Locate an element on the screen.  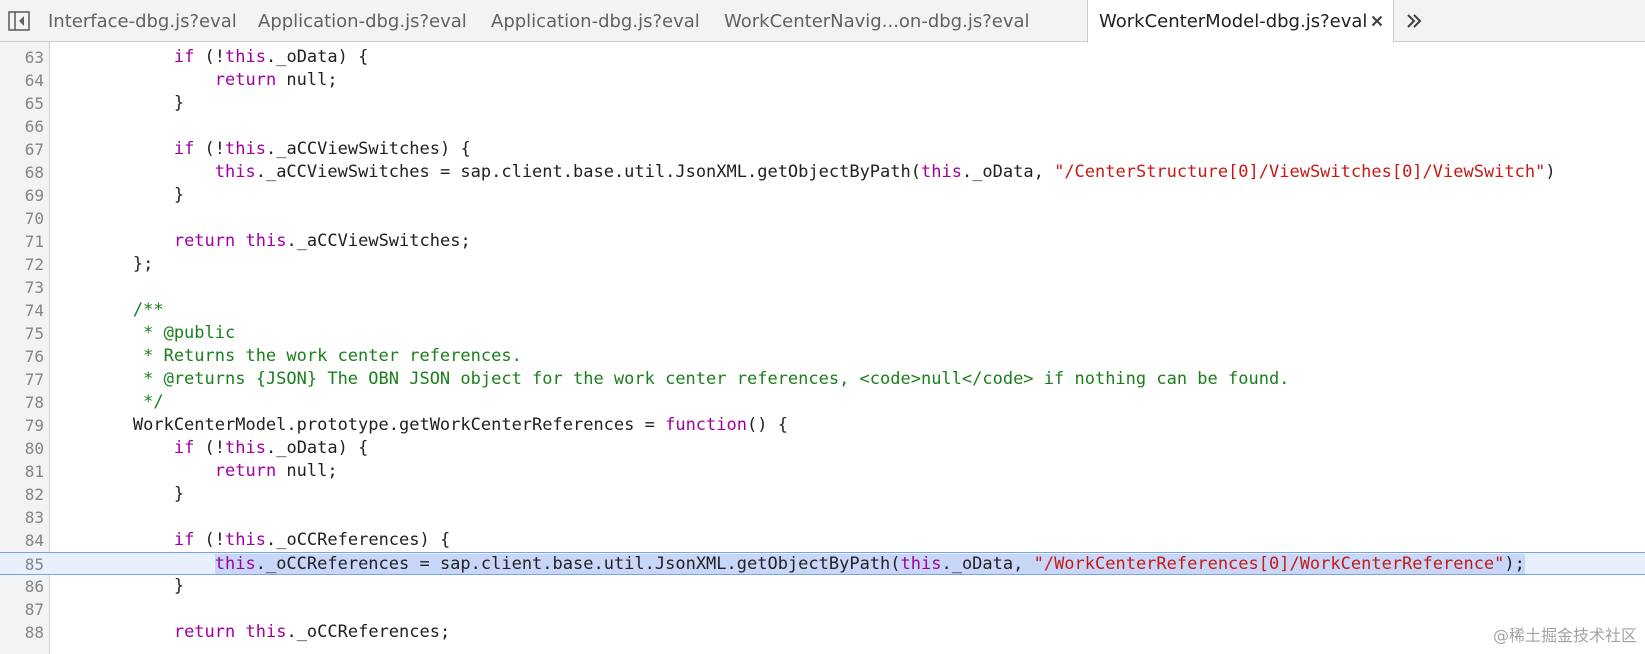
code-line: 76 * Returns the work center references. is located at coordinates (822, 356).